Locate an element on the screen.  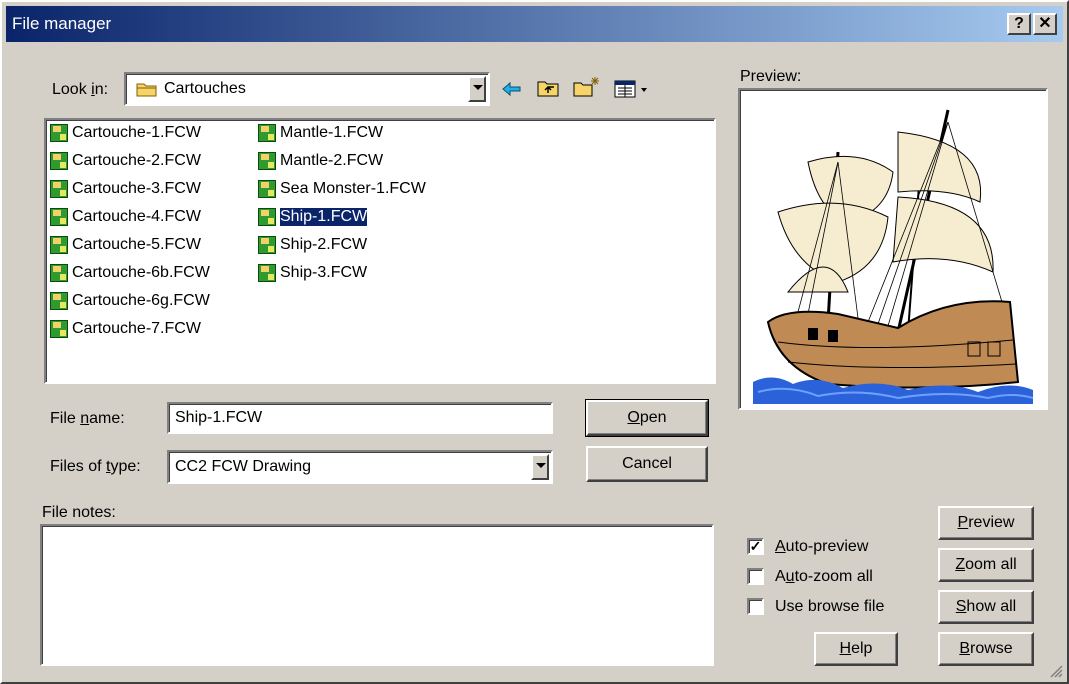
file-name-input: Ship-1.FCW is located at coordinates (360, 418).